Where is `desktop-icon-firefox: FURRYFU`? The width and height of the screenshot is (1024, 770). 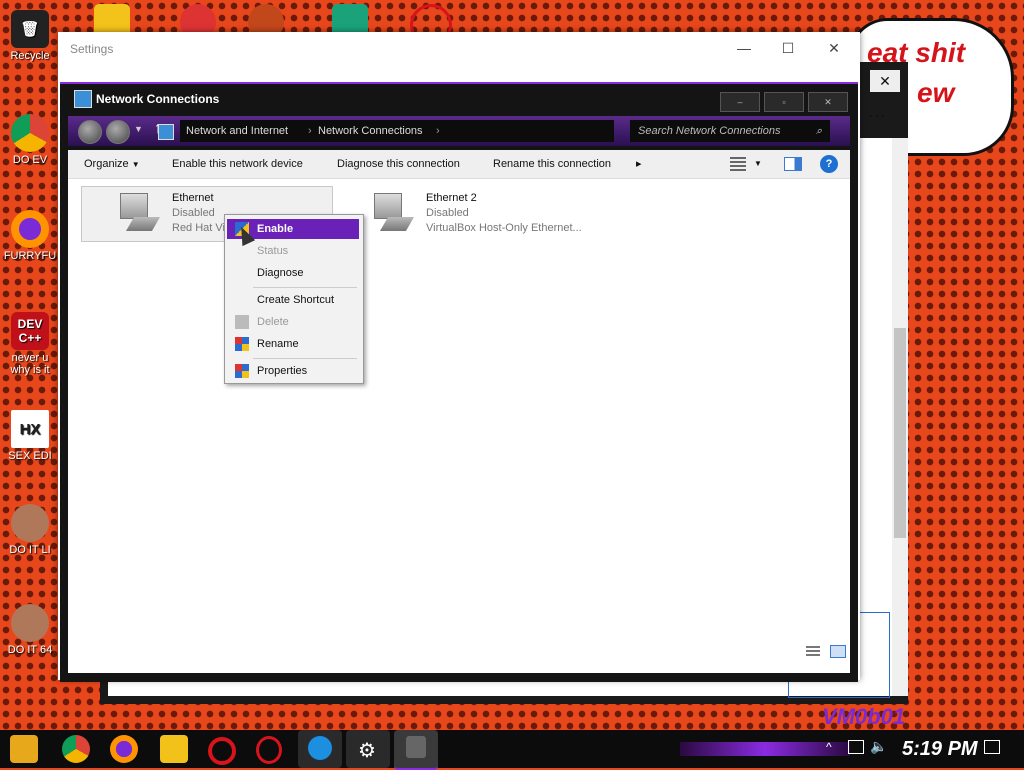
desktop-icon-firefox: FURRYFU is located at coordinates (30, 236).